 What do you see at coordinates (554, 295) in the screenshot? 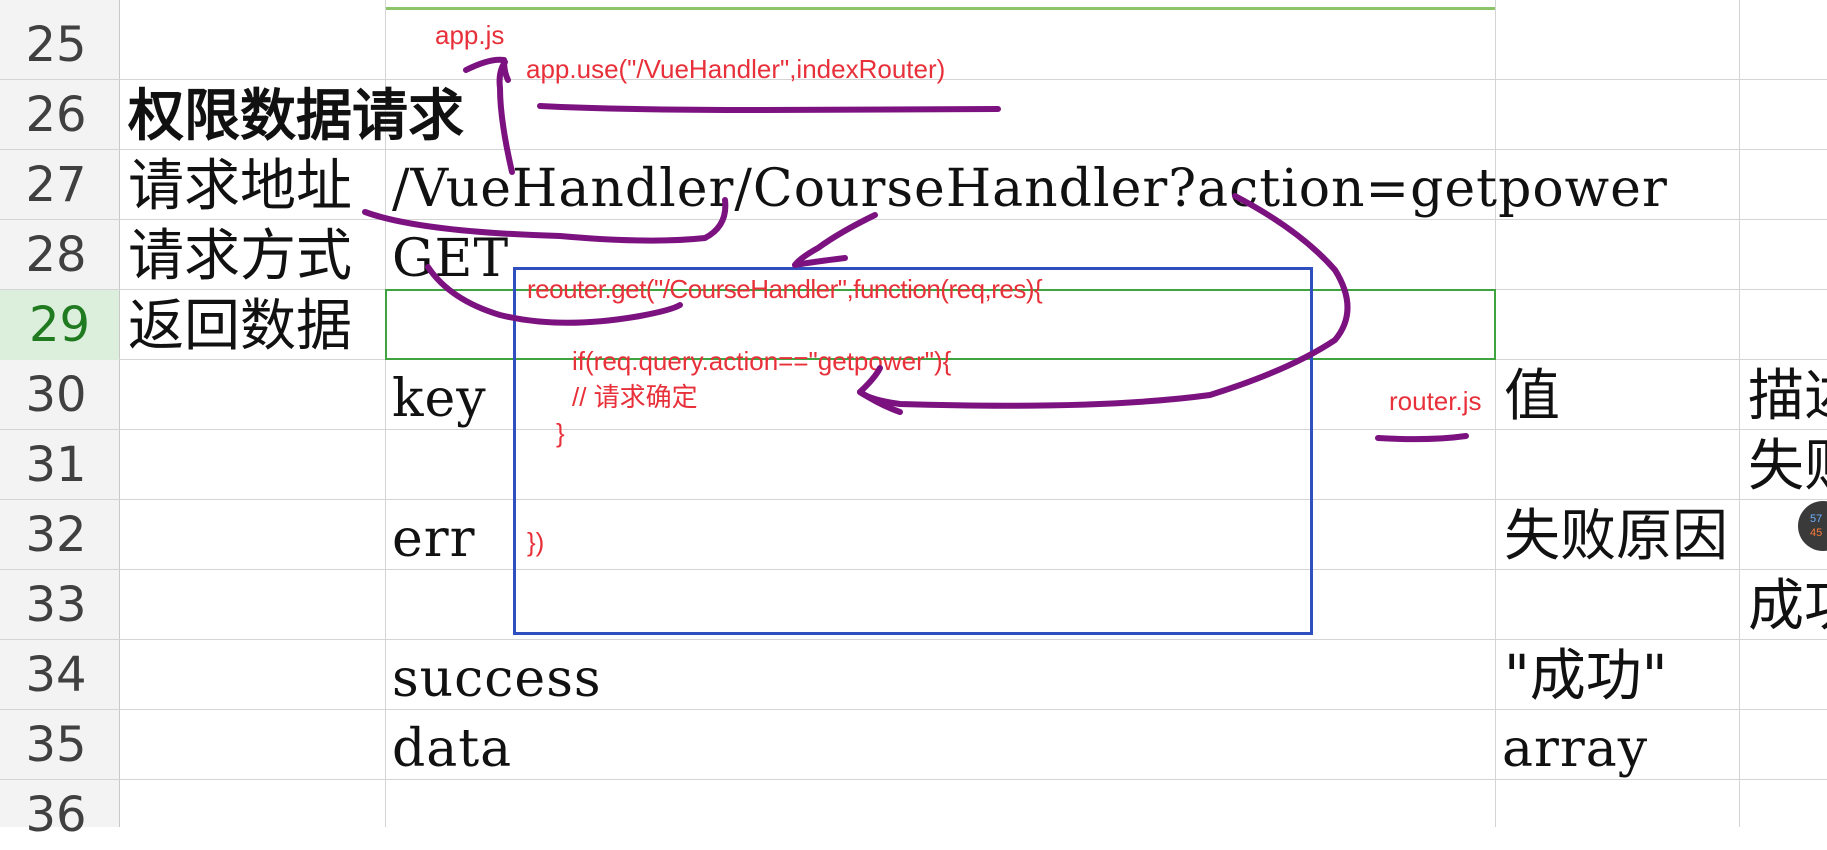
I see `ink-get-curve` at bounding box center [554, 295].